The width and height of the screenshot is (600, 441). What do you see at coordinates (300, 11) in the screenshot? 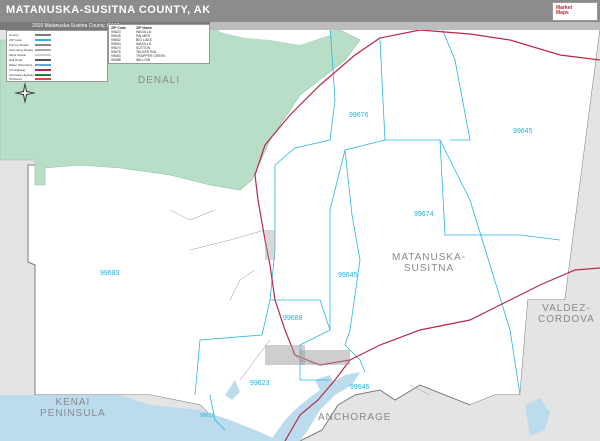
I see `title-bar: MATANUSKA-SUSITNA COUNTY, AK Market Maps` at bounding box center [300, 11].